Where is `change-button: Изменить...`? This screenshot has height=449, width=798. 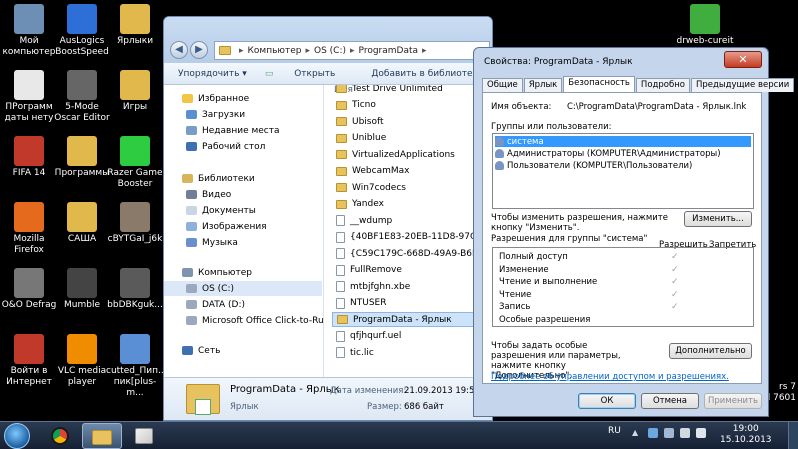
change-button: Изменить... is located at coordinates (718, 219).